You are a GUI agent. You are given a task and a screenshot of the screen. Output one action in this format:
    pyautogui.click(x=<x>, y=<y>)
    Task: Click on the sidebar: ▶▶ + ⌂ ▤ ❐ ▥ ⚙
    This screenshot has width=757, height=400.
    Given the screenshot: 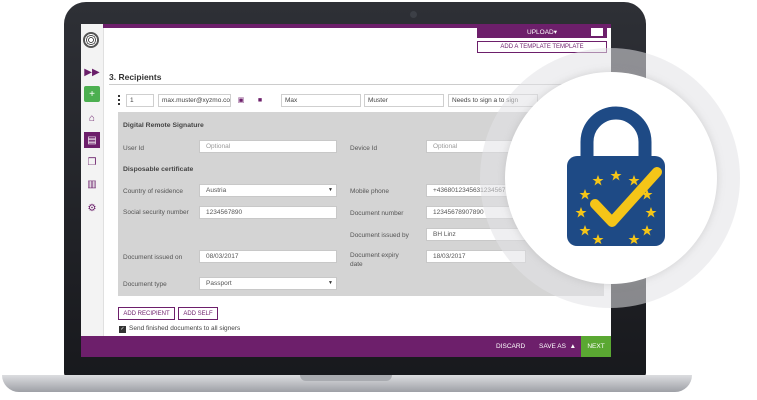 What is the action you would take?
    pyautogui.click(x=92, y=190)
    